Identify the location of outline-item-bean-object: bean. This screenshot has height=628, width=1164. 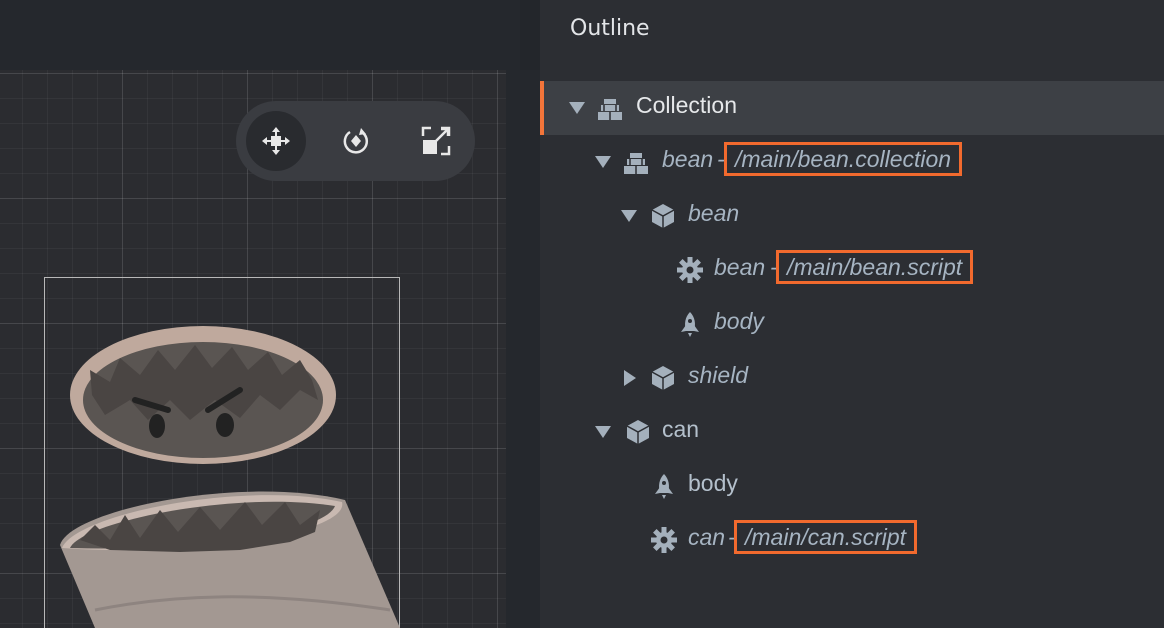
(852, 216).